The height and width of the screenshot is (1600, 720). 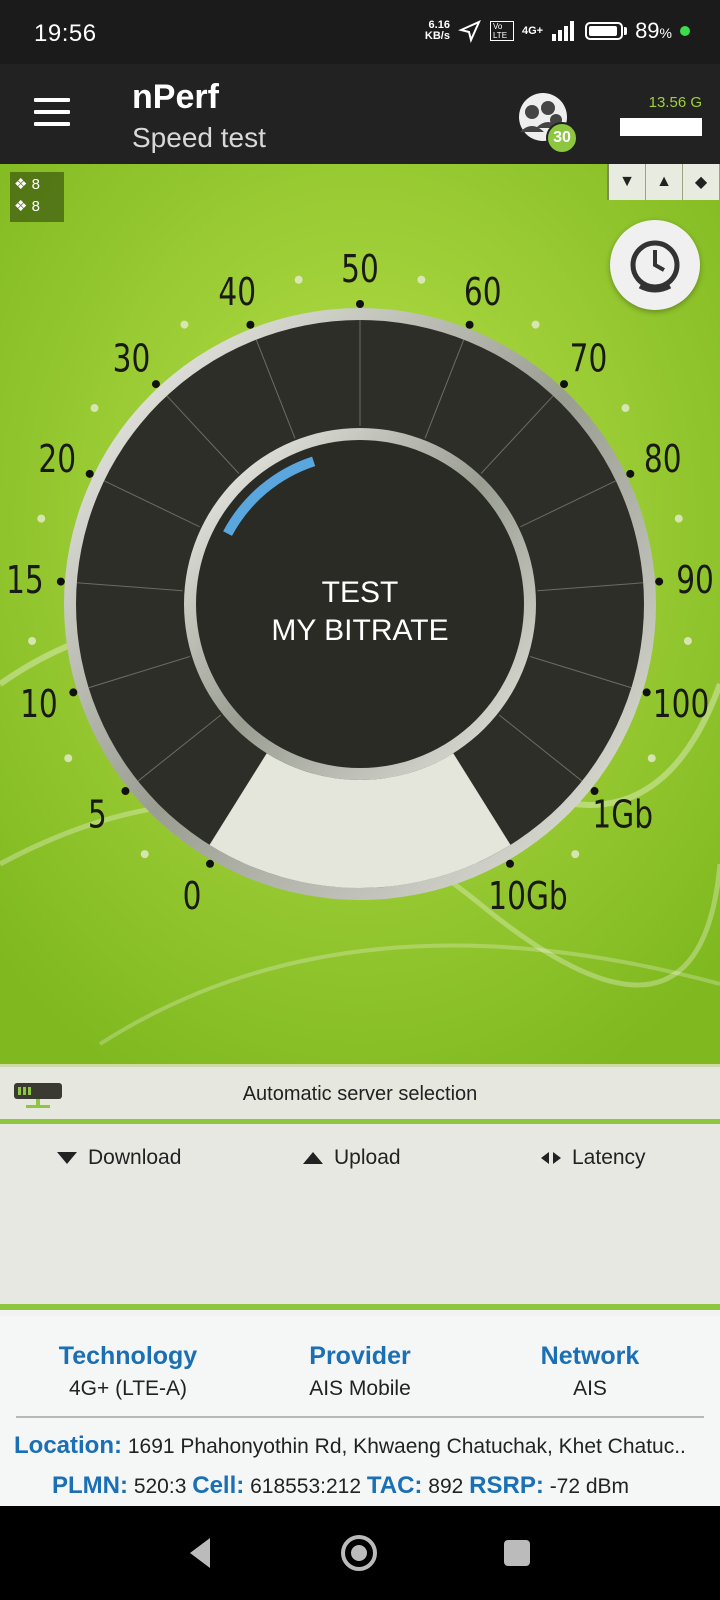 I want to click on cell-value: 618553:212, so click(x=306, y=1486).